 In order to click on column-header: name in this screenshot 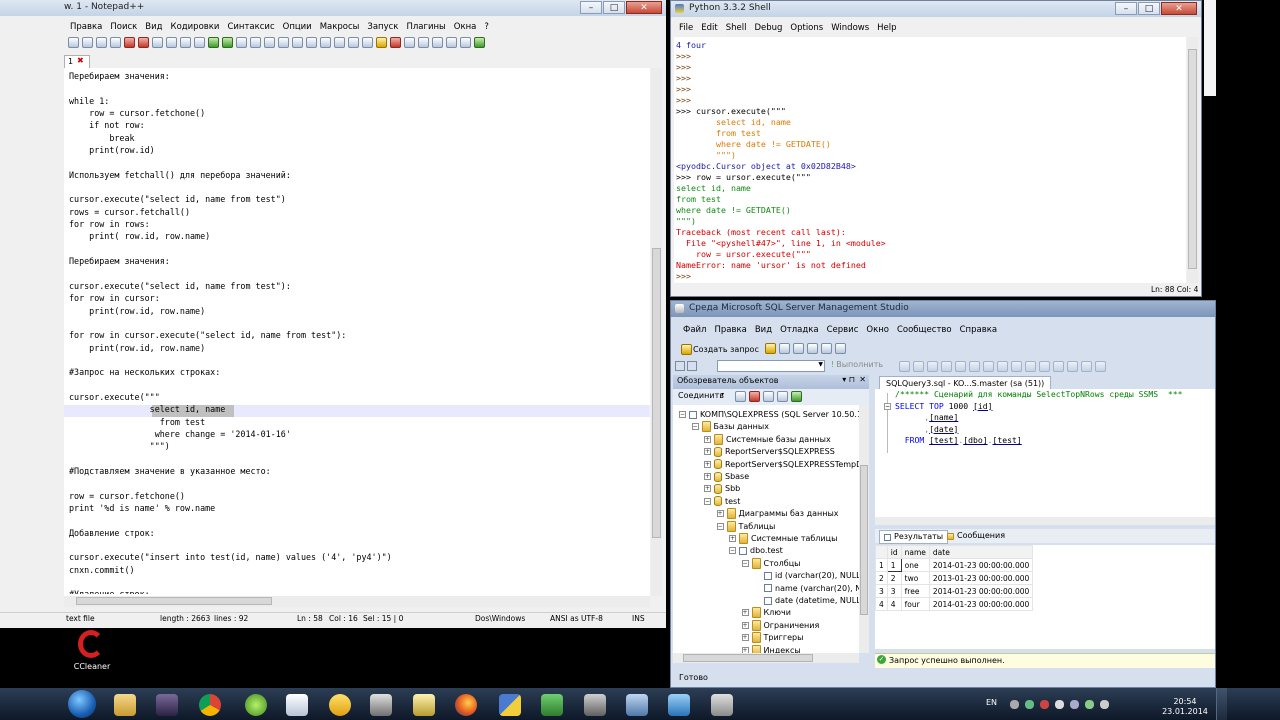, I will do `click(915, 552)`.